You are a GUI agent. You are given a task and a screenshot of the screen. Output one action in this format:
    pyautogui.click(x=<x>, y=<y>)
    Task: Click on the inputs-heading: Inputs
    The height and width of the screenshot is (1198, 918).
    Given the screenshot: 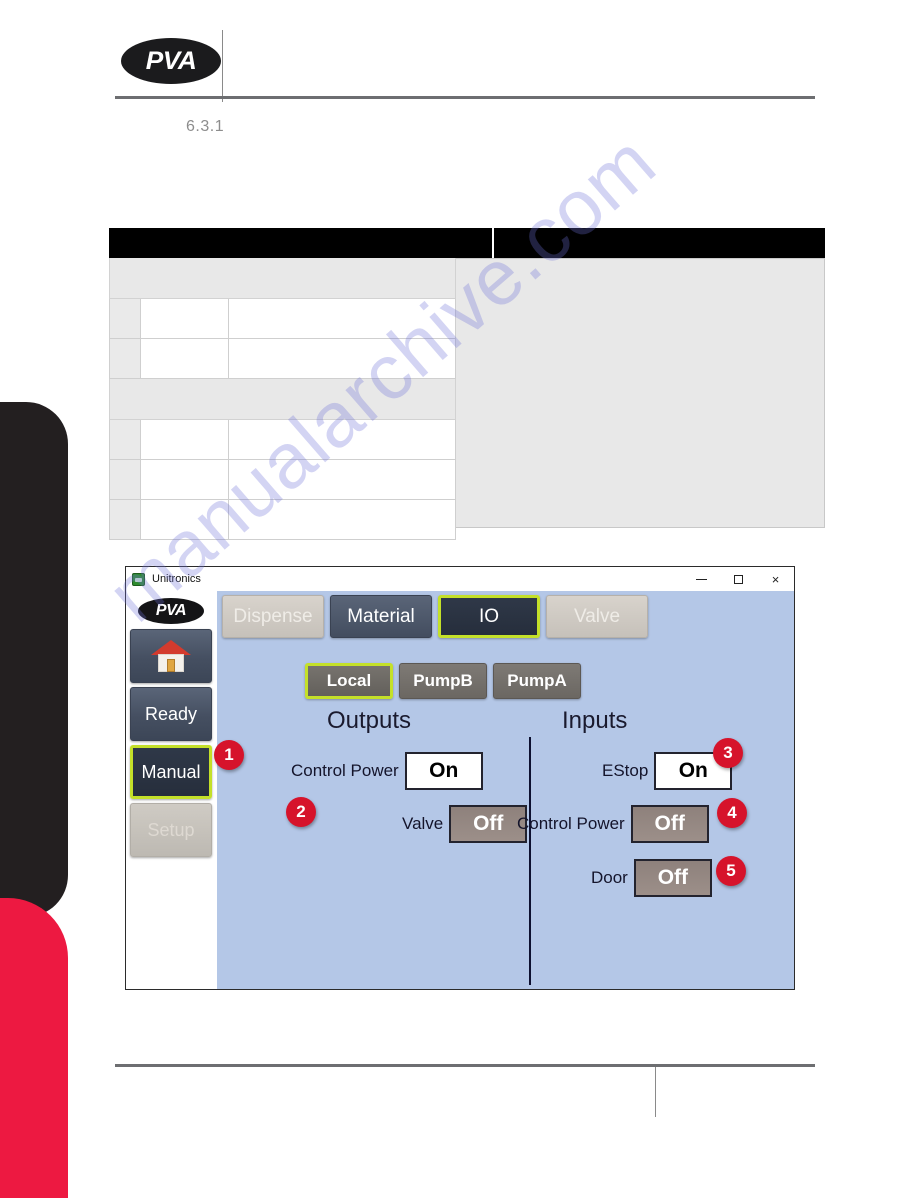 What is the action you would take?
    pyautogui.click(x=595, y=720)
    